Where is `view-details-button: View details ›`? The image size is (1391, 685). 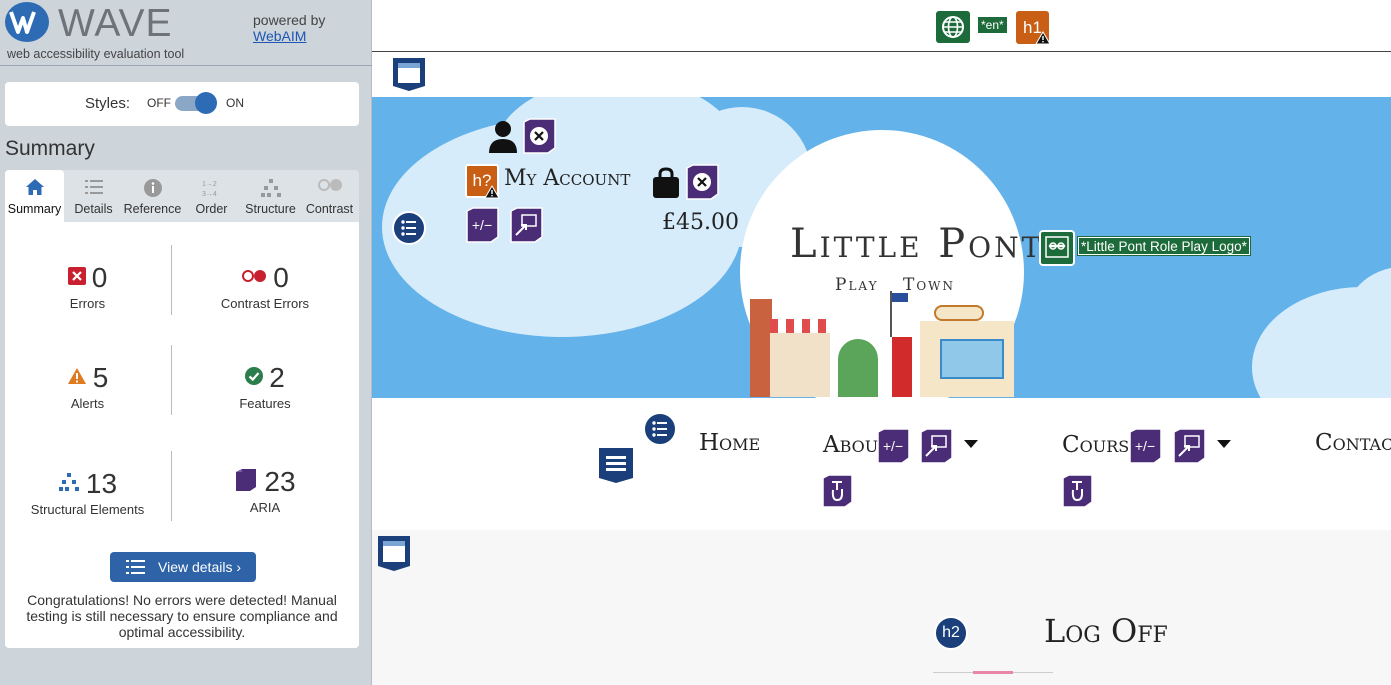 view-details-button: View details › is located at coordinates (183, 567).